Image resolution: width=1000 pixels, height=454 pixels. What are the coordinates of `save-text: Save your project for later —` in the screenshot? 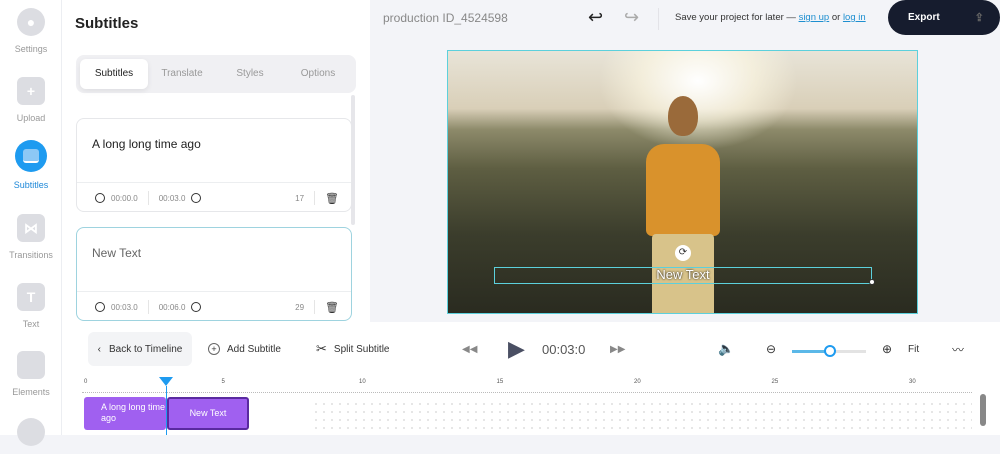 It's located at (735, 17).